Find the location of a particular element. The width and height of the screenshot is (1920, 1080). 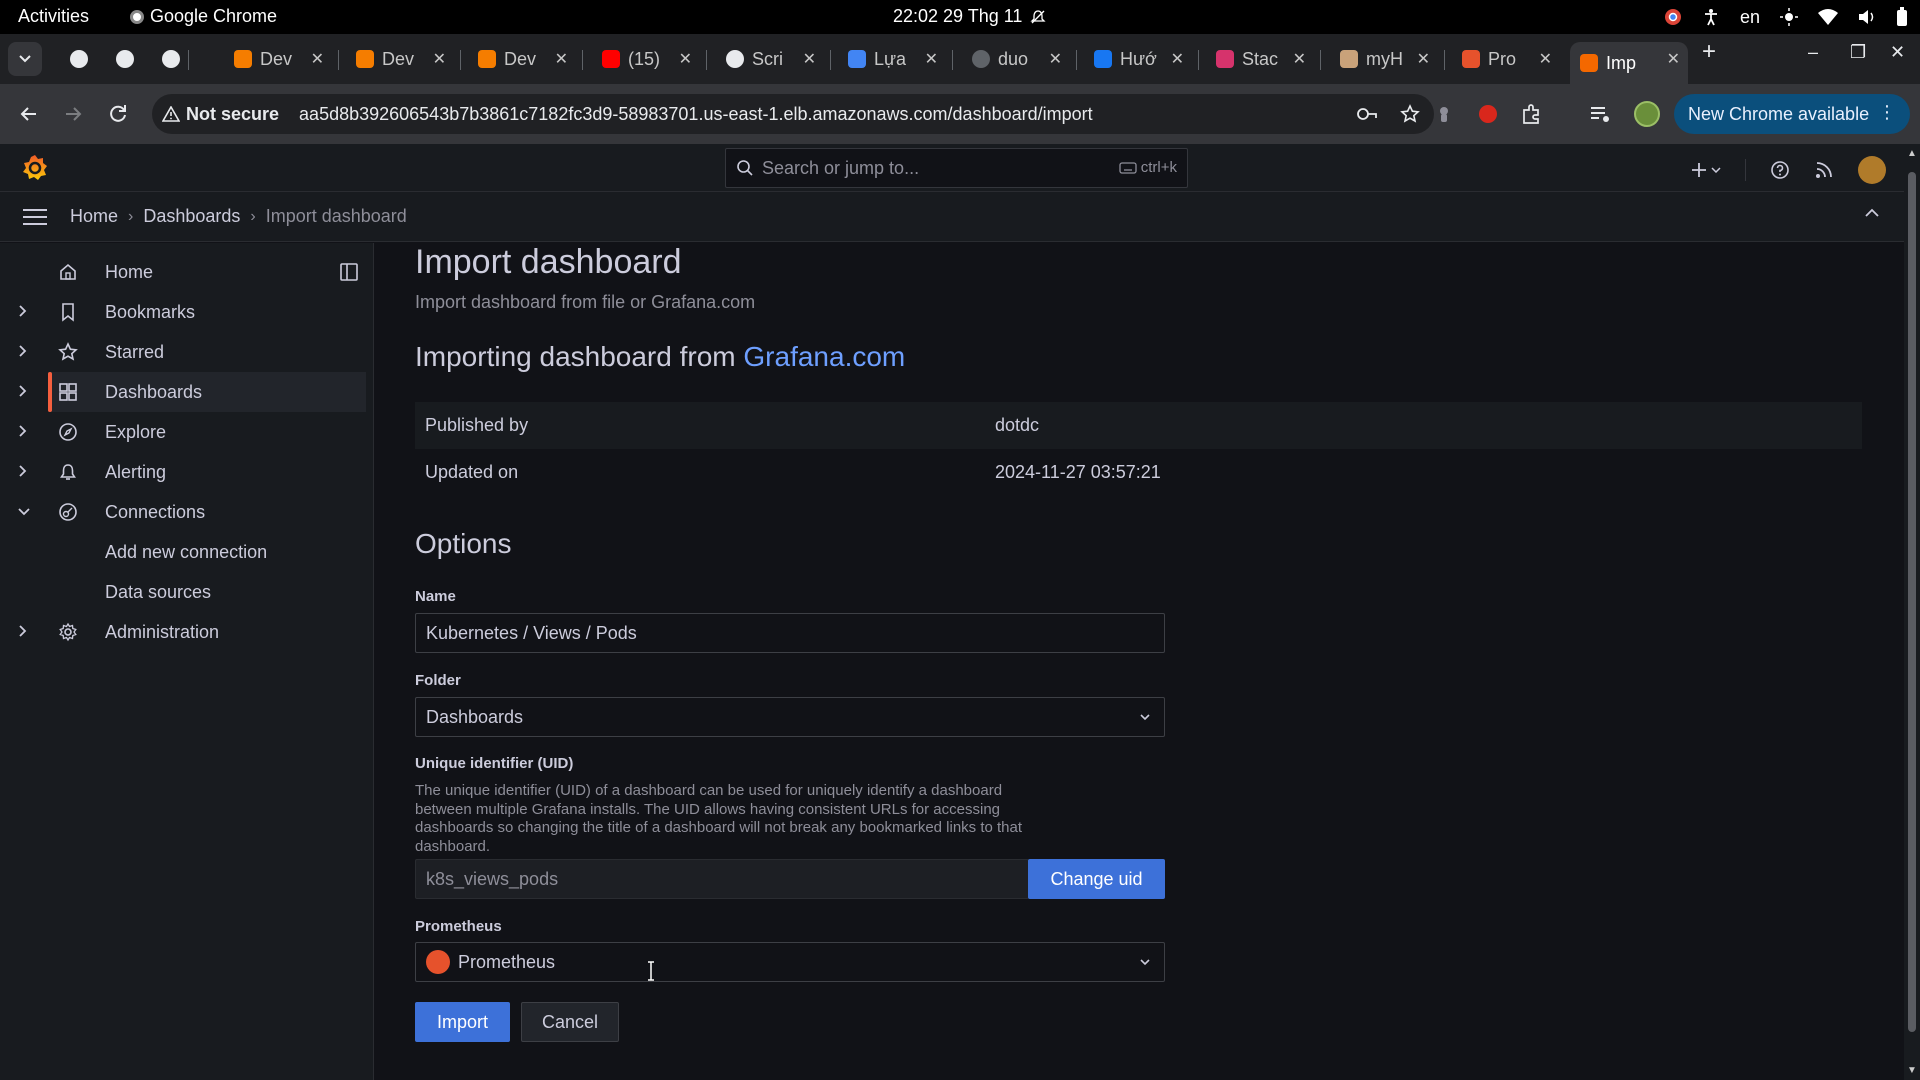

help-icon is located at coordinates (1780, 170).